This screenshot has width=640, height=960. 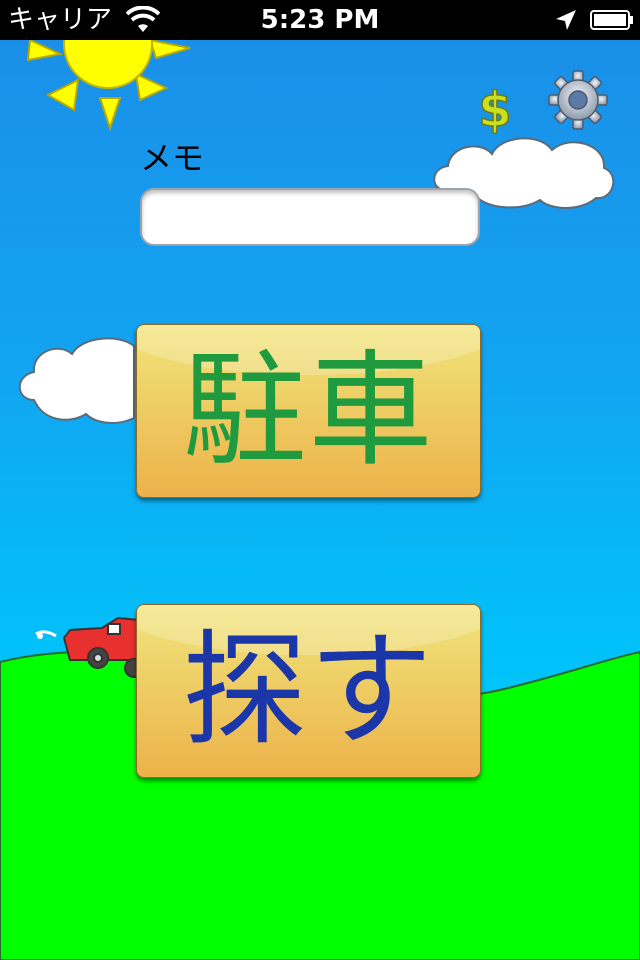 I want to click on search-button: 探す, so click(x=308, y=691).